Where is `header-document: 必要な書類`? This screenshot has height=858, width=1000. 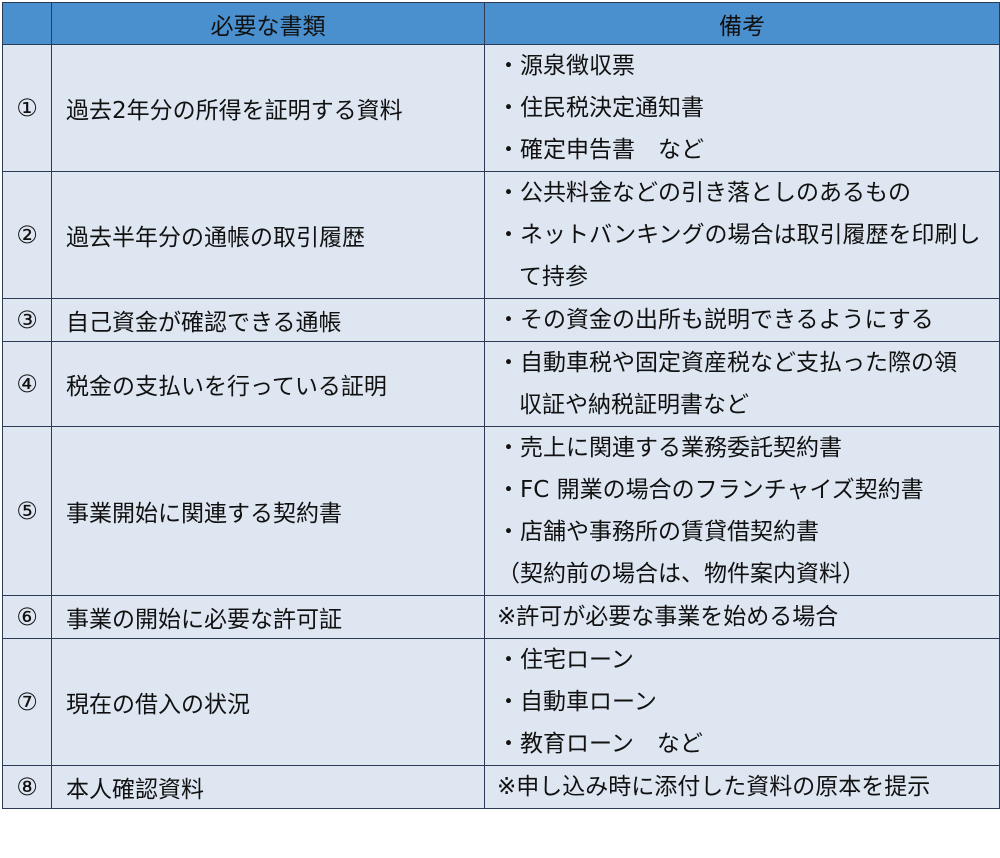
header-document: 必要な書類 is located at coordinates (268, 23).